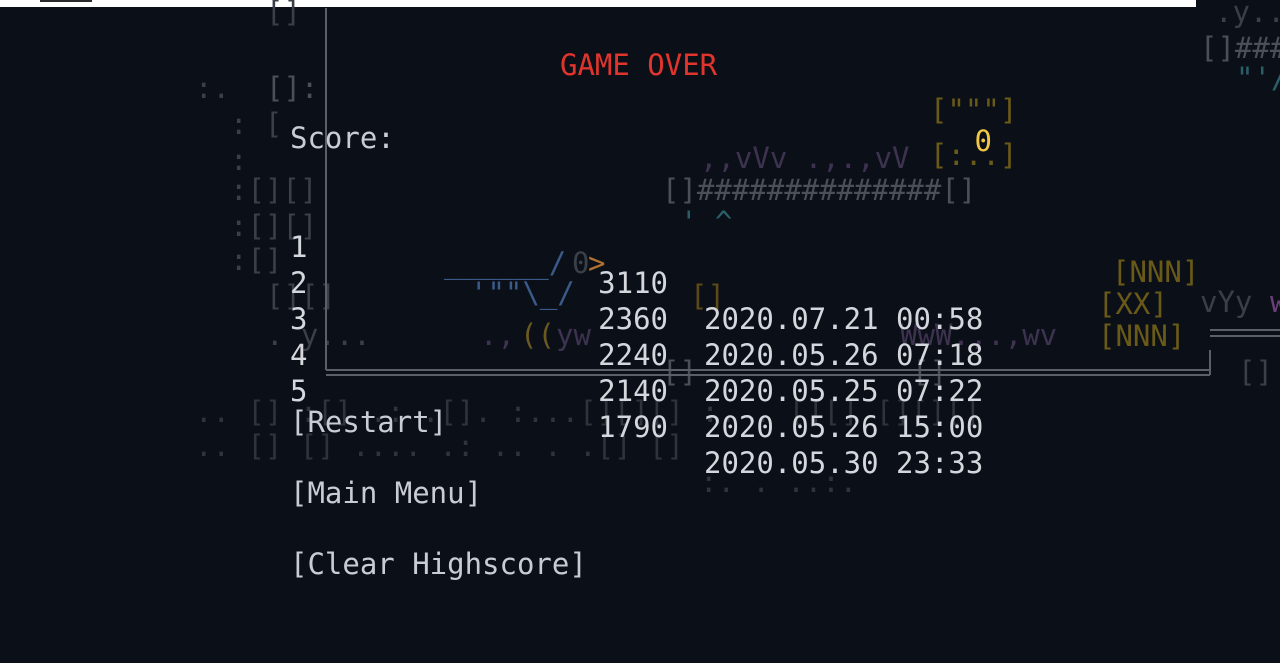 This screenshot has width=1280, height=663. What do you see at coordinates (1275, 302) in the screenshot?
I see `svg-text: w` at bounding box center [1275, 302].